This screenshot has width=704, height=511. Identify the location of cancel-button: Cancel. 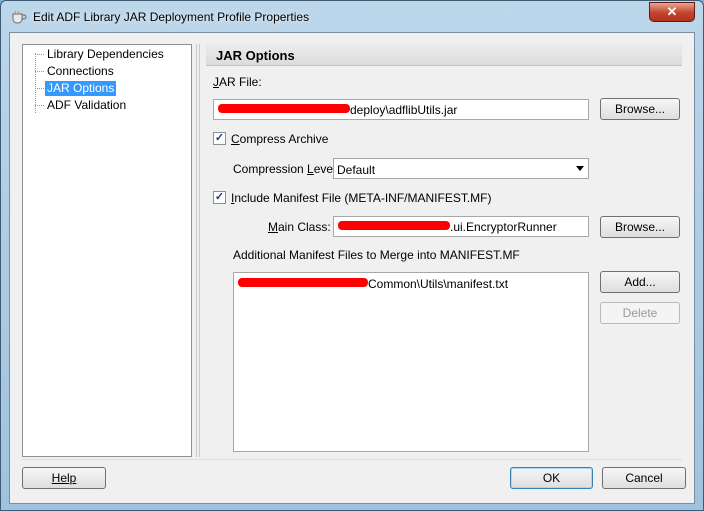
(644, 478).